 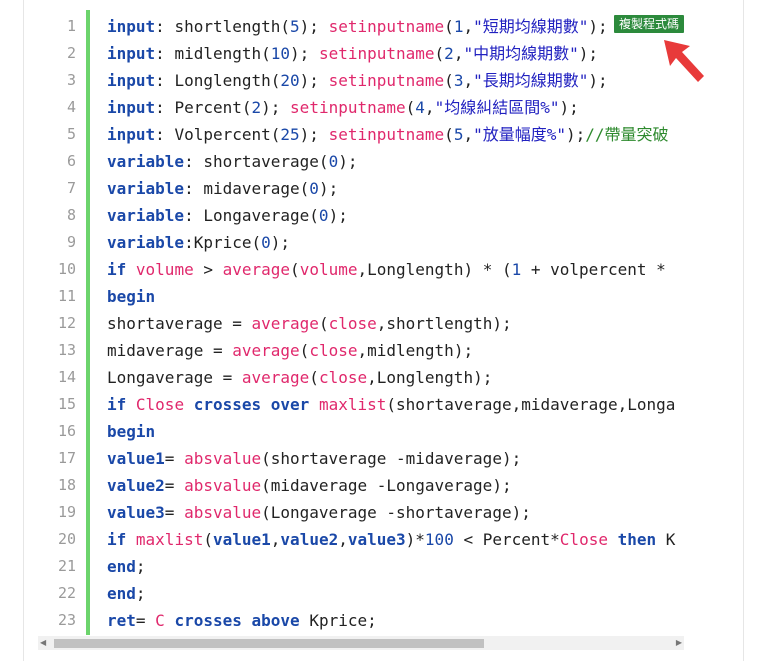 What do you see at coordinates (269, 643) in the screenshot?
I see `scrollbar-thumb` at bounding box center [269, 643].